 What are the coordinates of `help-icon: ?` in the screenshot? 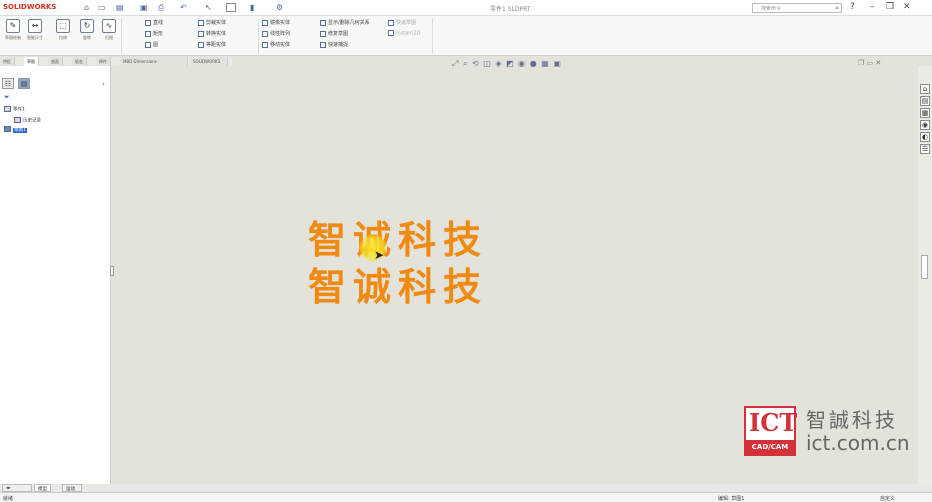 It's located at (852, 7).